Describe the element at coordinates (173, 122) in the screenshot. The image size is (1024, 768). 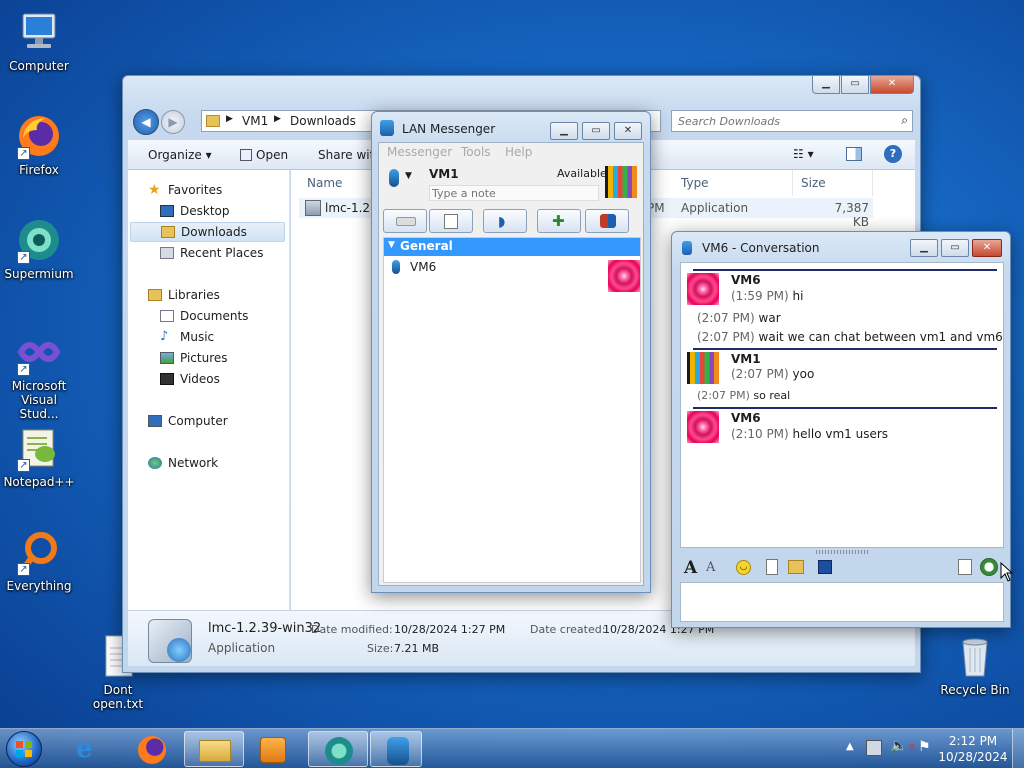
I see `forward-button: ▶` at that location.